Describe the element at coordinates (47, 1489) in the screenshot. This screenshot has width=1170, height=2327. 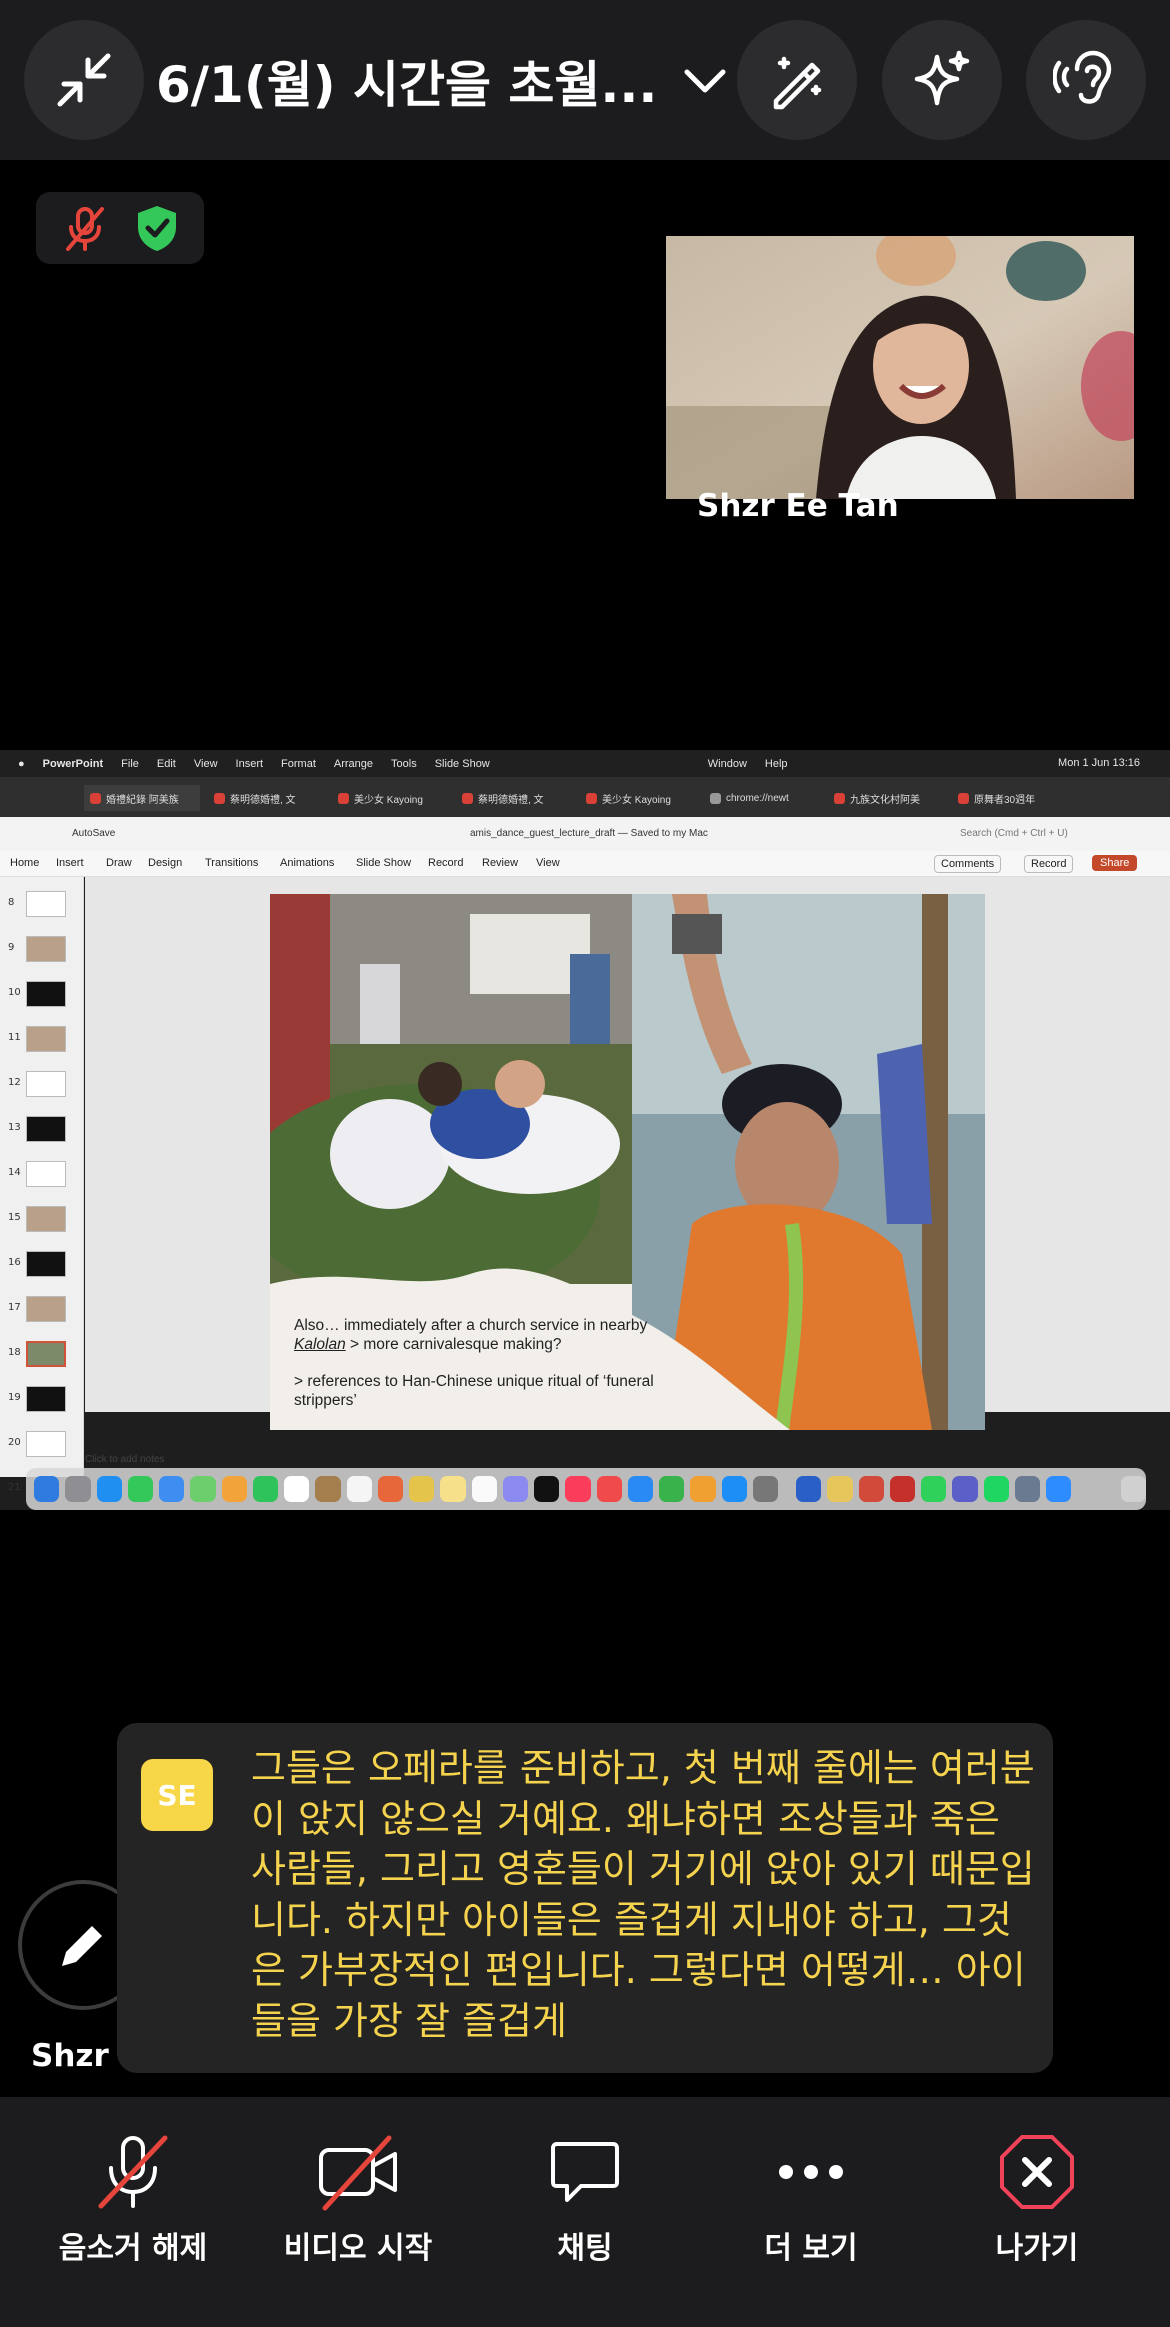
I see `finder-icon` at that location.